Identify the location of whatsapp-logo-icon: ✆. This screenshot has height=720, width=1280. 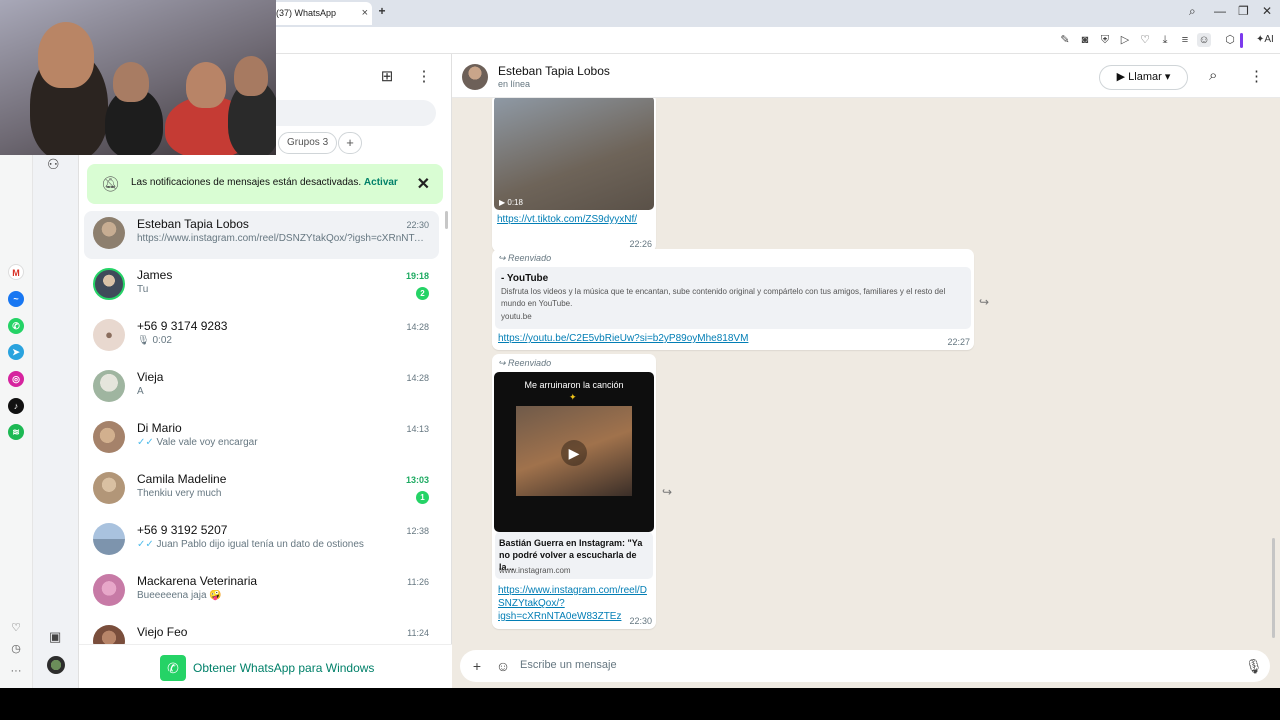
(173, 668).